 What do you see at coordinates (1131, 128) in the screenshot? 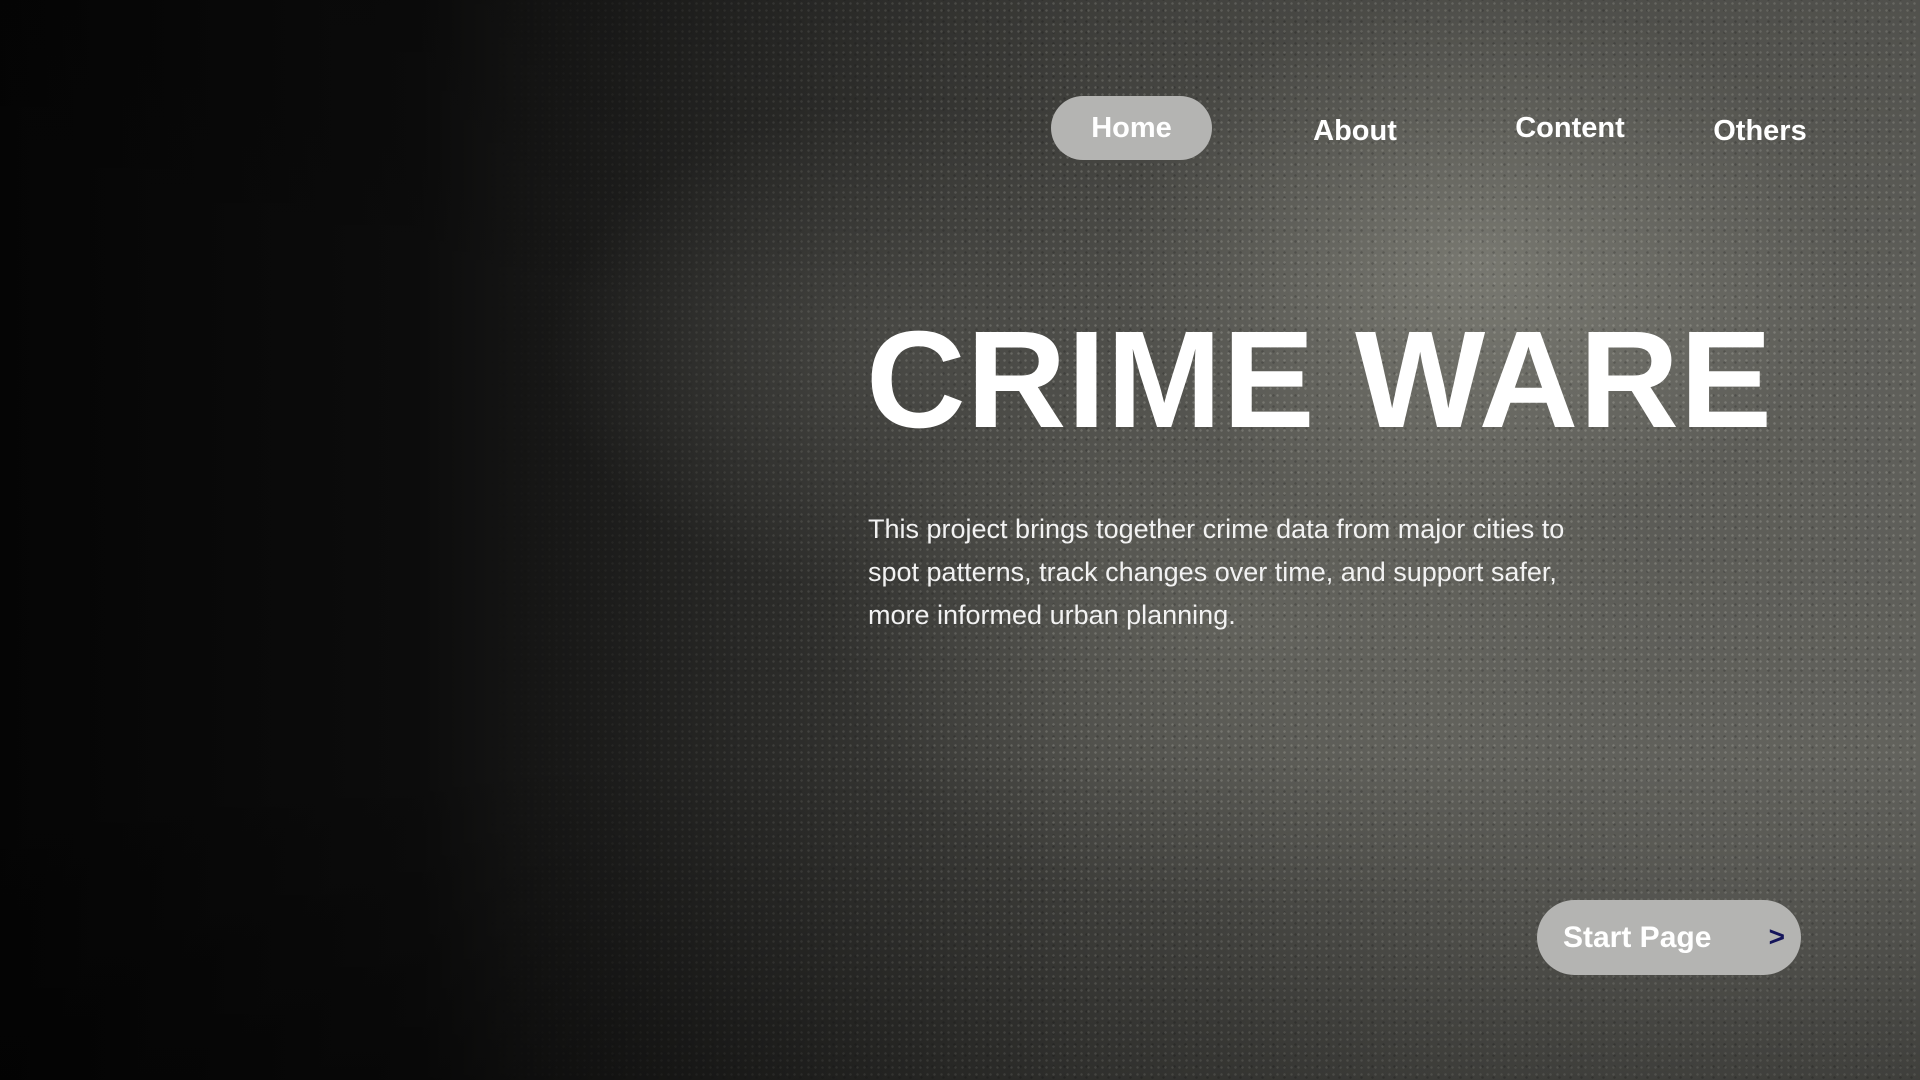
I see `nav-home-link: Home` at bounding box center [1131, 128].